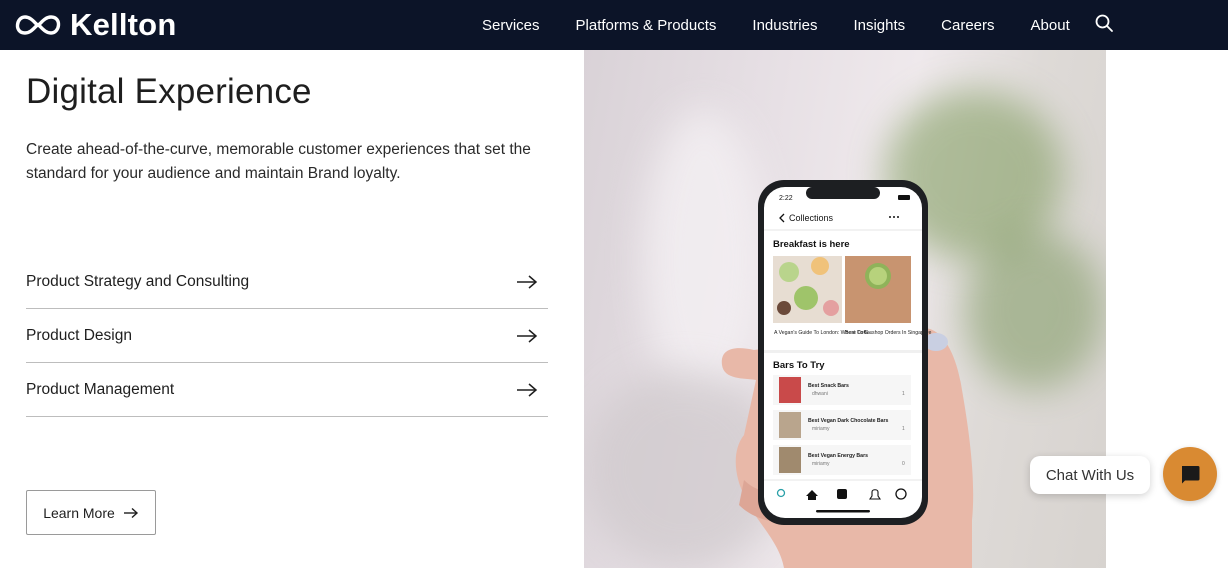 The height and width of the screenshot is (568, 1228). Describe the element at coordinates (820, 394) in the screenshot. I see `phone-row1-user: dhwani` at that location.